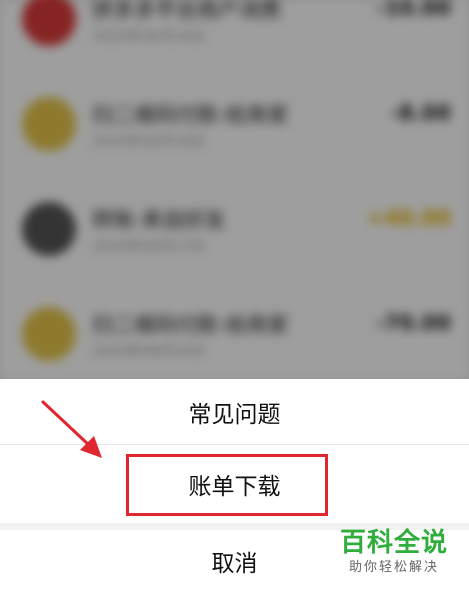  What do you see at coordinates (393, 543) in the screenshot?
I see `watermark-title: 百科全说` at bounding box center [393, 543].